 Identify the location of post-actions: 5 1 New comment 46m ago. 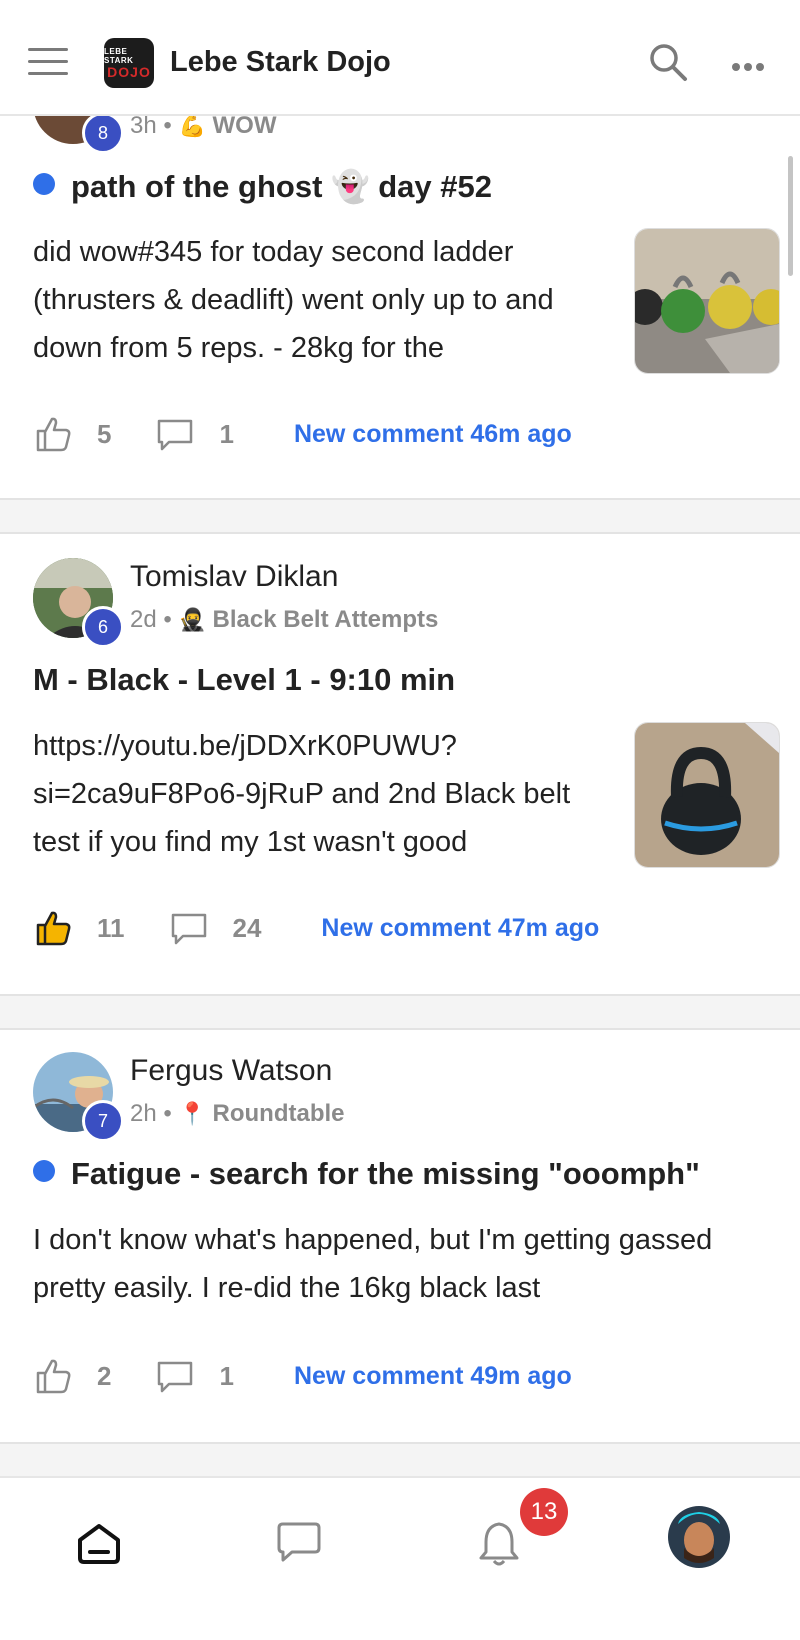
(302, 434).